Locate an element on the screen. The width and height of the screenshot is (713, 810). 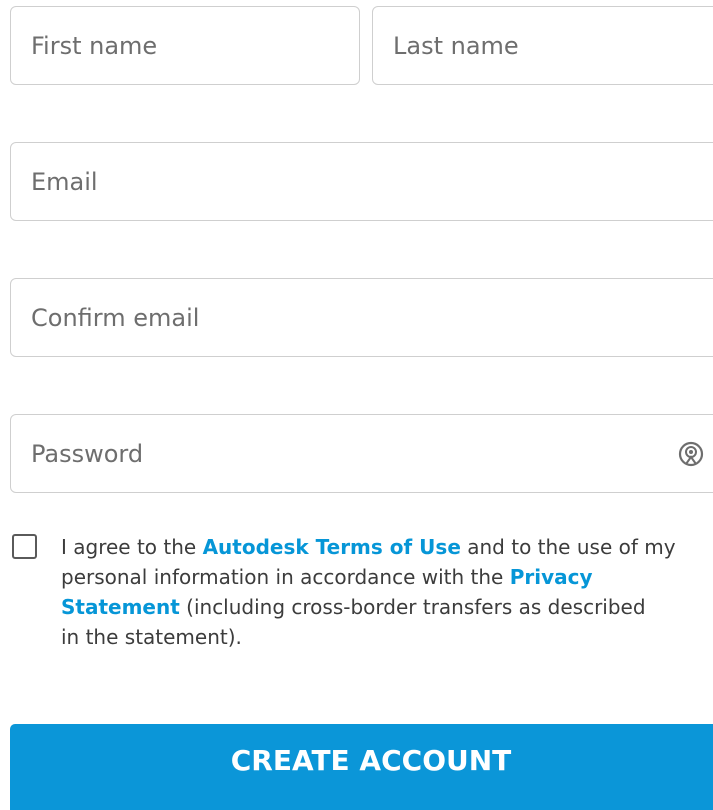
terms-of-use-link: Autodesk Terms of Use is located at coordinates (332, 547).